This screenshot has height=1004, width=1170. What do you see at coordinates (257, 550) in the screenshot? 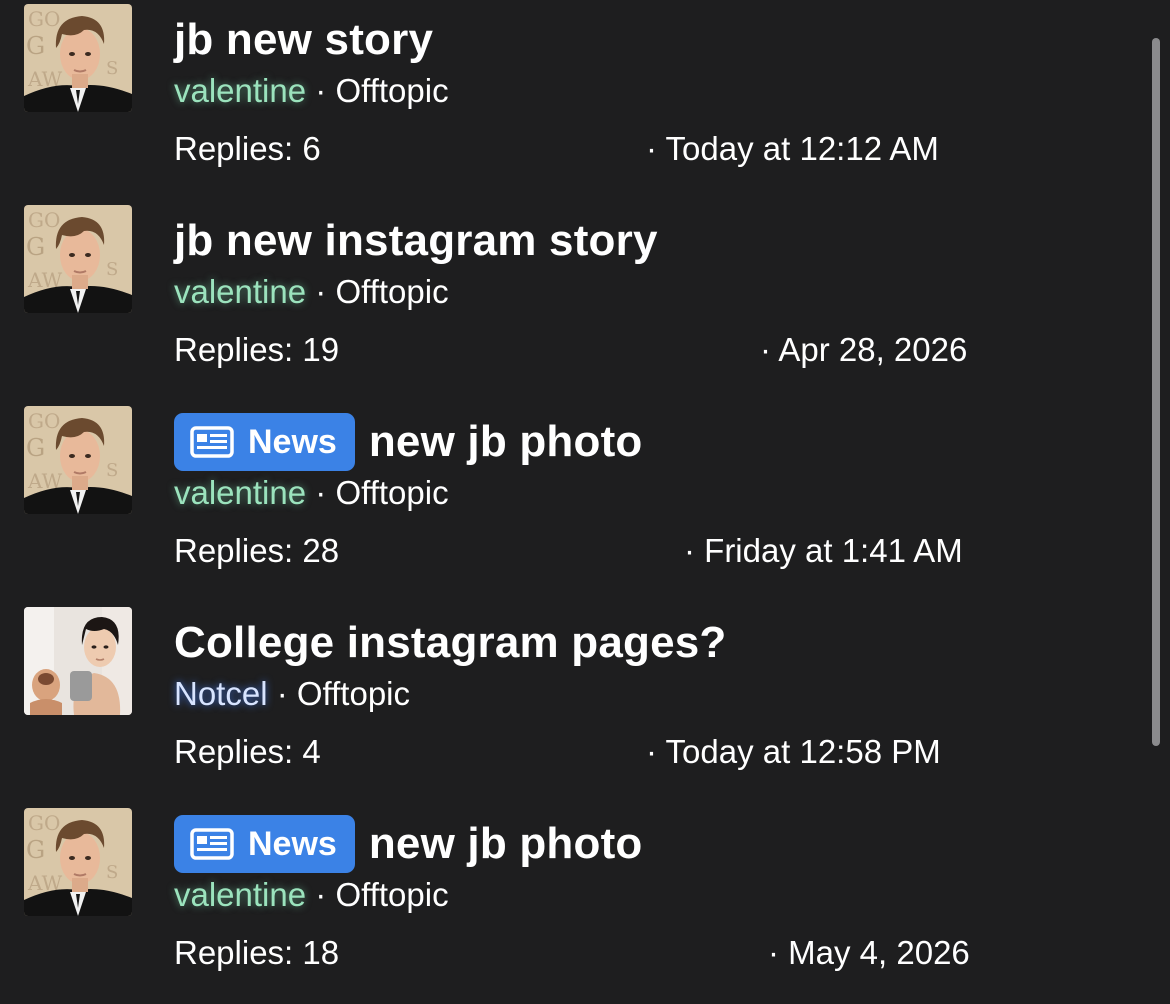
I see `replies-count: Replies: 28` at bounding box center [257, 550].